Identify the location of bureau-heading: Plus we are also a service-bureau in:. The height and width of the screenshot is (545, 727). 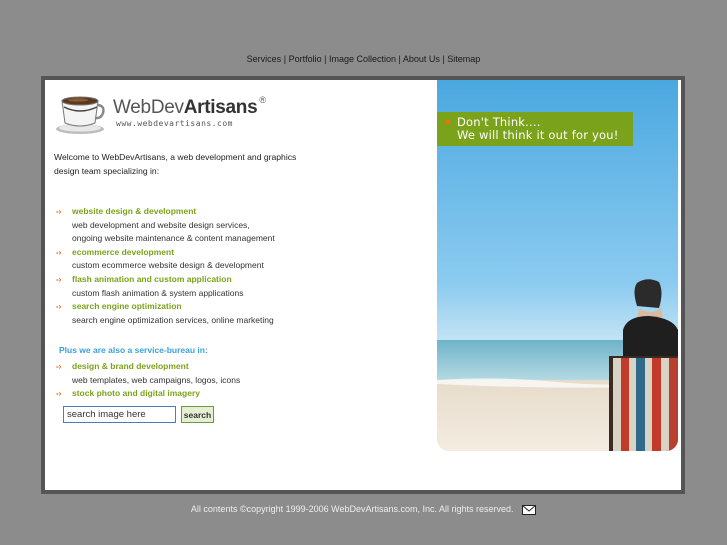
(133, 350).